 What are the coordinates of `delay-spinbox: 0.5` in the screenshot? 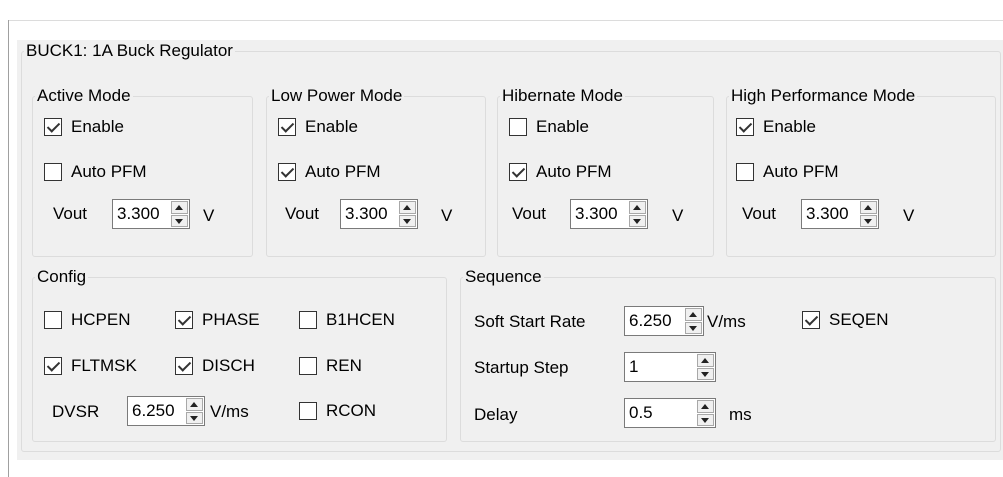 It's located at (670, 413).